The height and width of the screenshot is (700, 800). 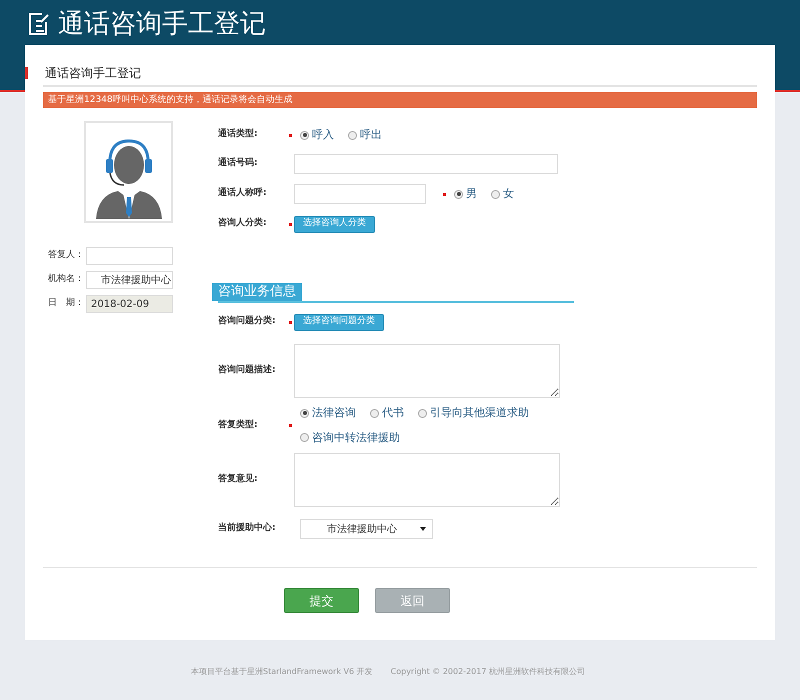 I want to click on notice-banner: 基于星洲12348呼叫中心系统的支持，通话记录将会自动生成, so click(x=400, y=100).